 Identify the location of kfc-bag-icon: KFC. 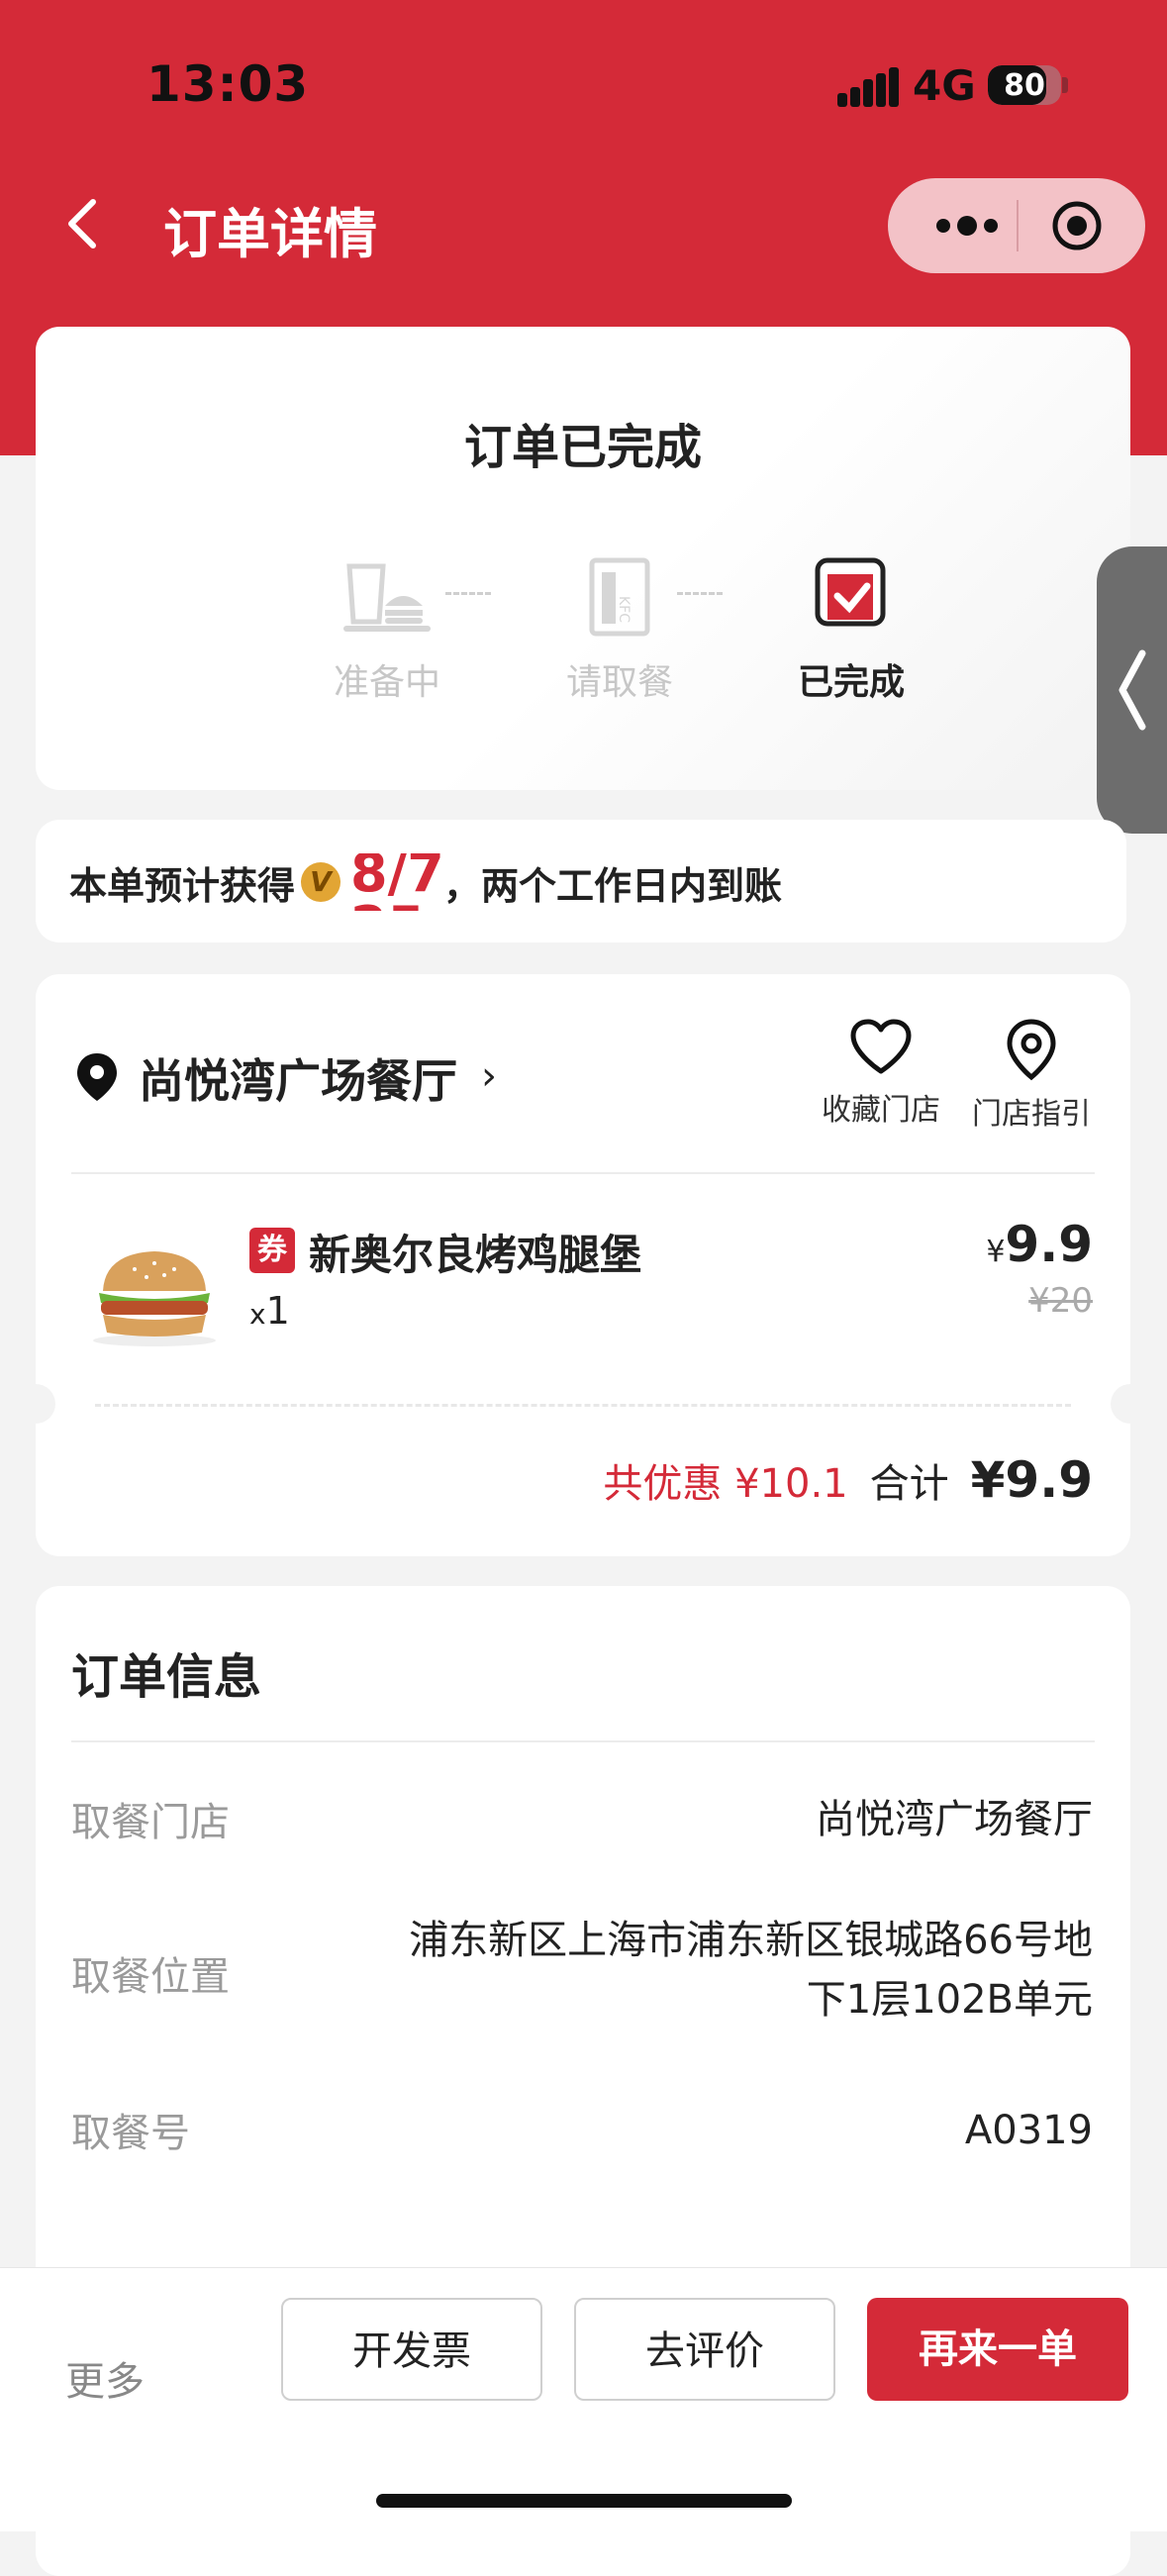
(619, 598).